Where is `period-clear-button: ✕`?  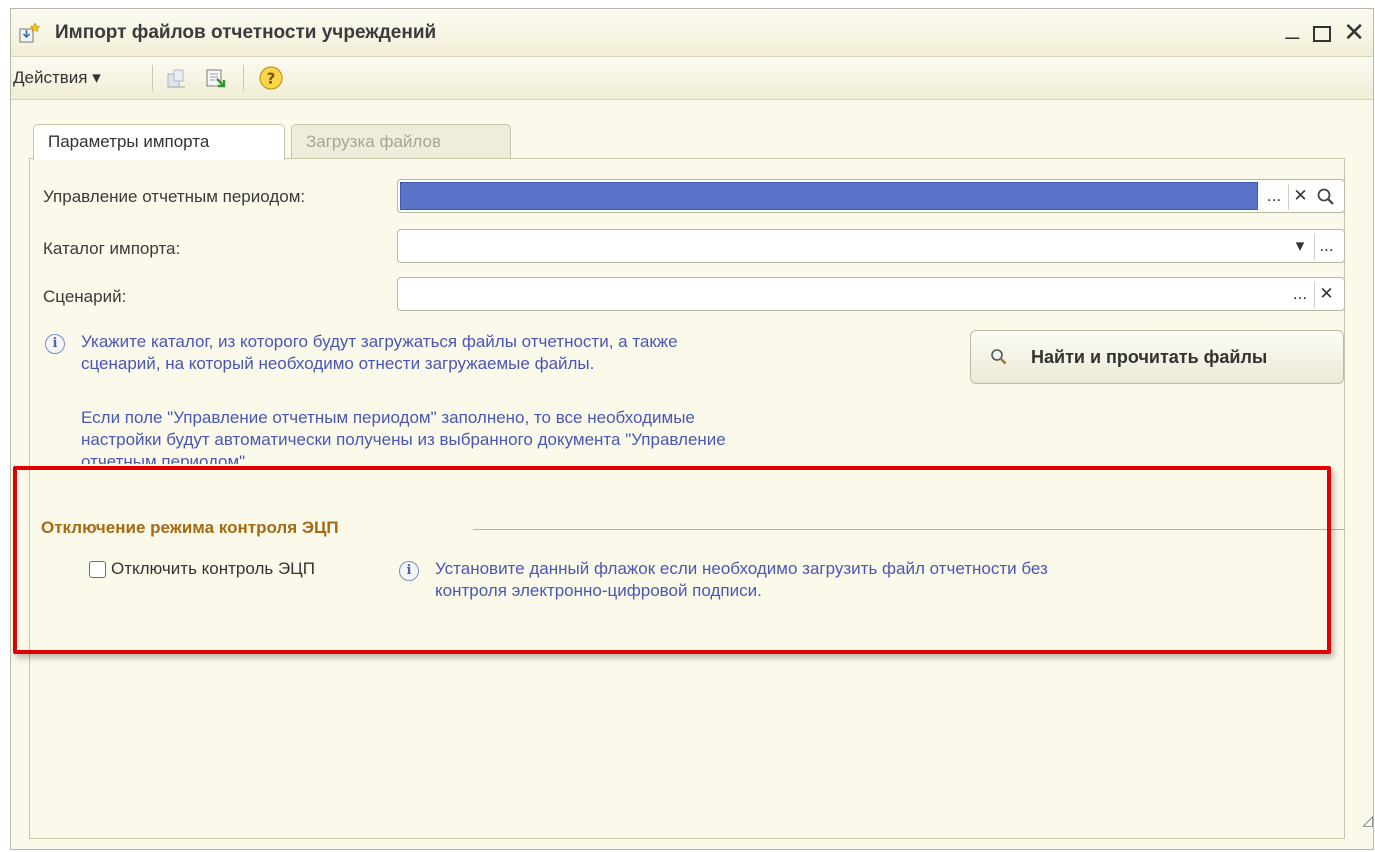 period-clear-button: ✕ is located at coordinates (1300, 197).